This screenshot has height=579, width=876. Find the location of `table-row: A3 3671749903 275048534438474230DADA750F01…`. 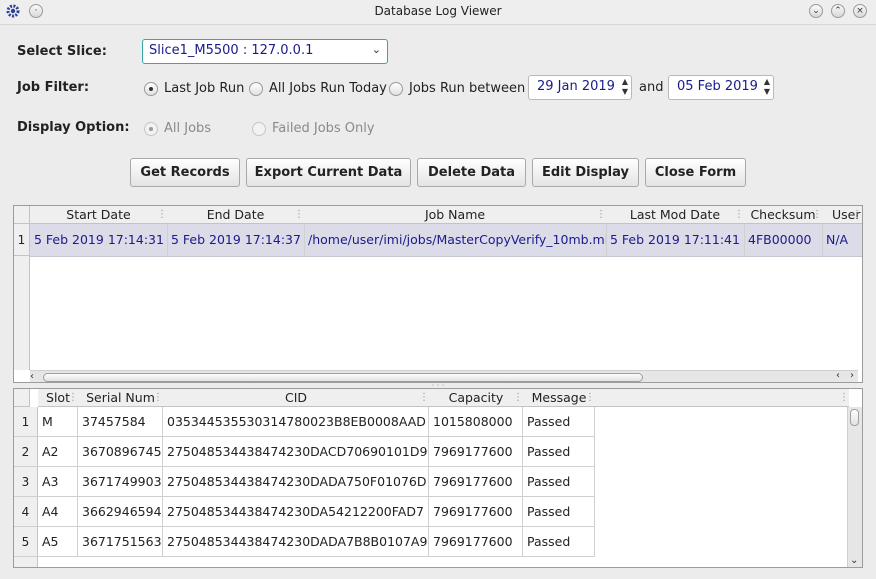

table-row: A3 3671749903 275048534438474230DADA750F01… is located at coordinates (431, 482).